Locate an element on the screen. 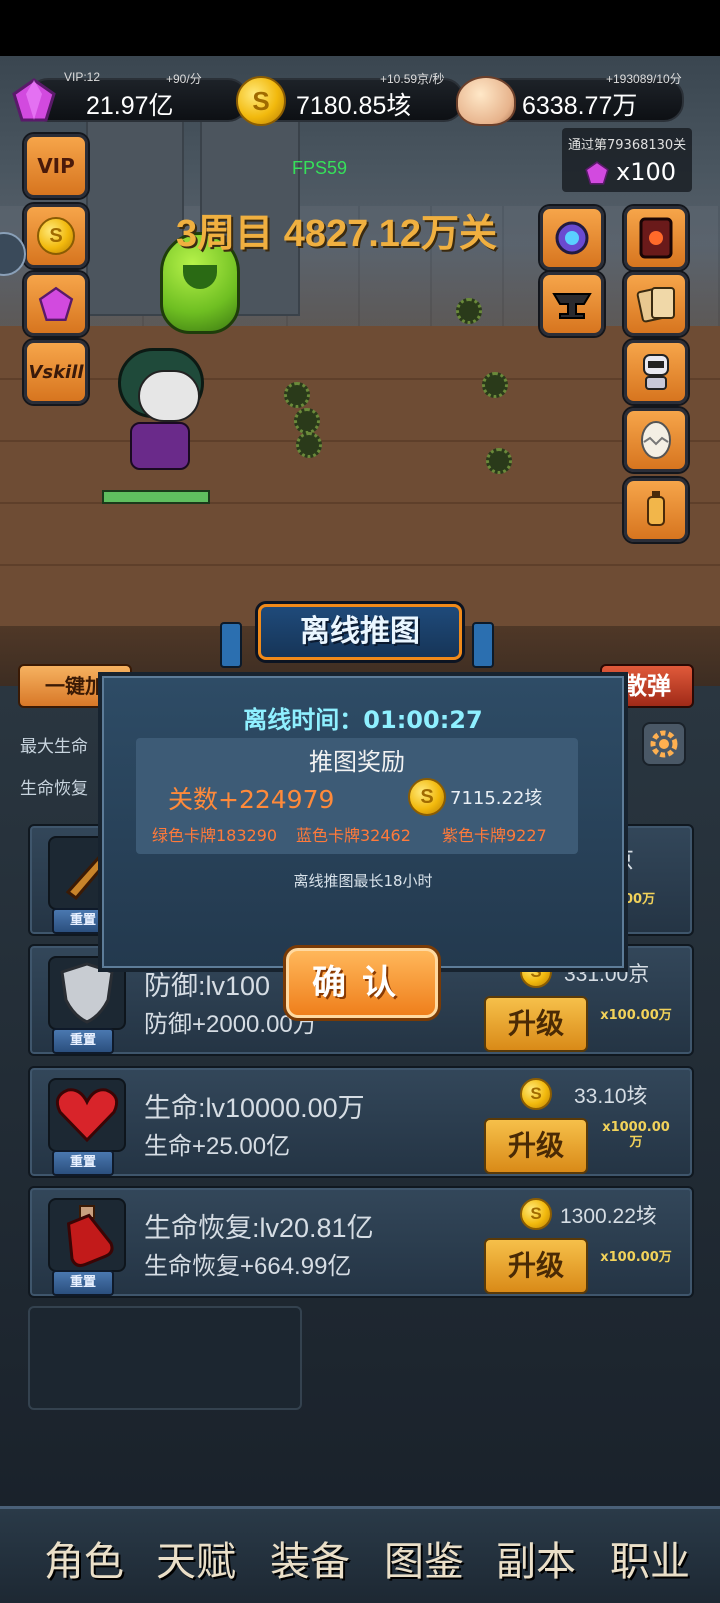 The height and width of the screenshot is (1603, 720). pass-reward-box: 通过第79368130关 x100 is located at coordinates (627, 160).